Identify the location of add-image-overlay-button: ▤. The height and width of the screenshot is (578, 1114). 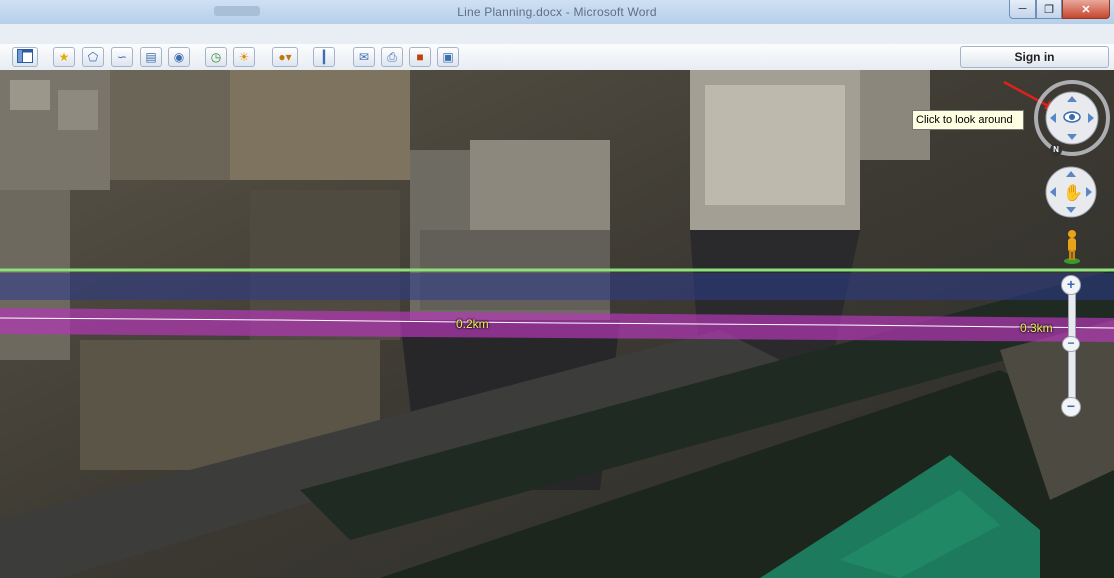
(151, 57).